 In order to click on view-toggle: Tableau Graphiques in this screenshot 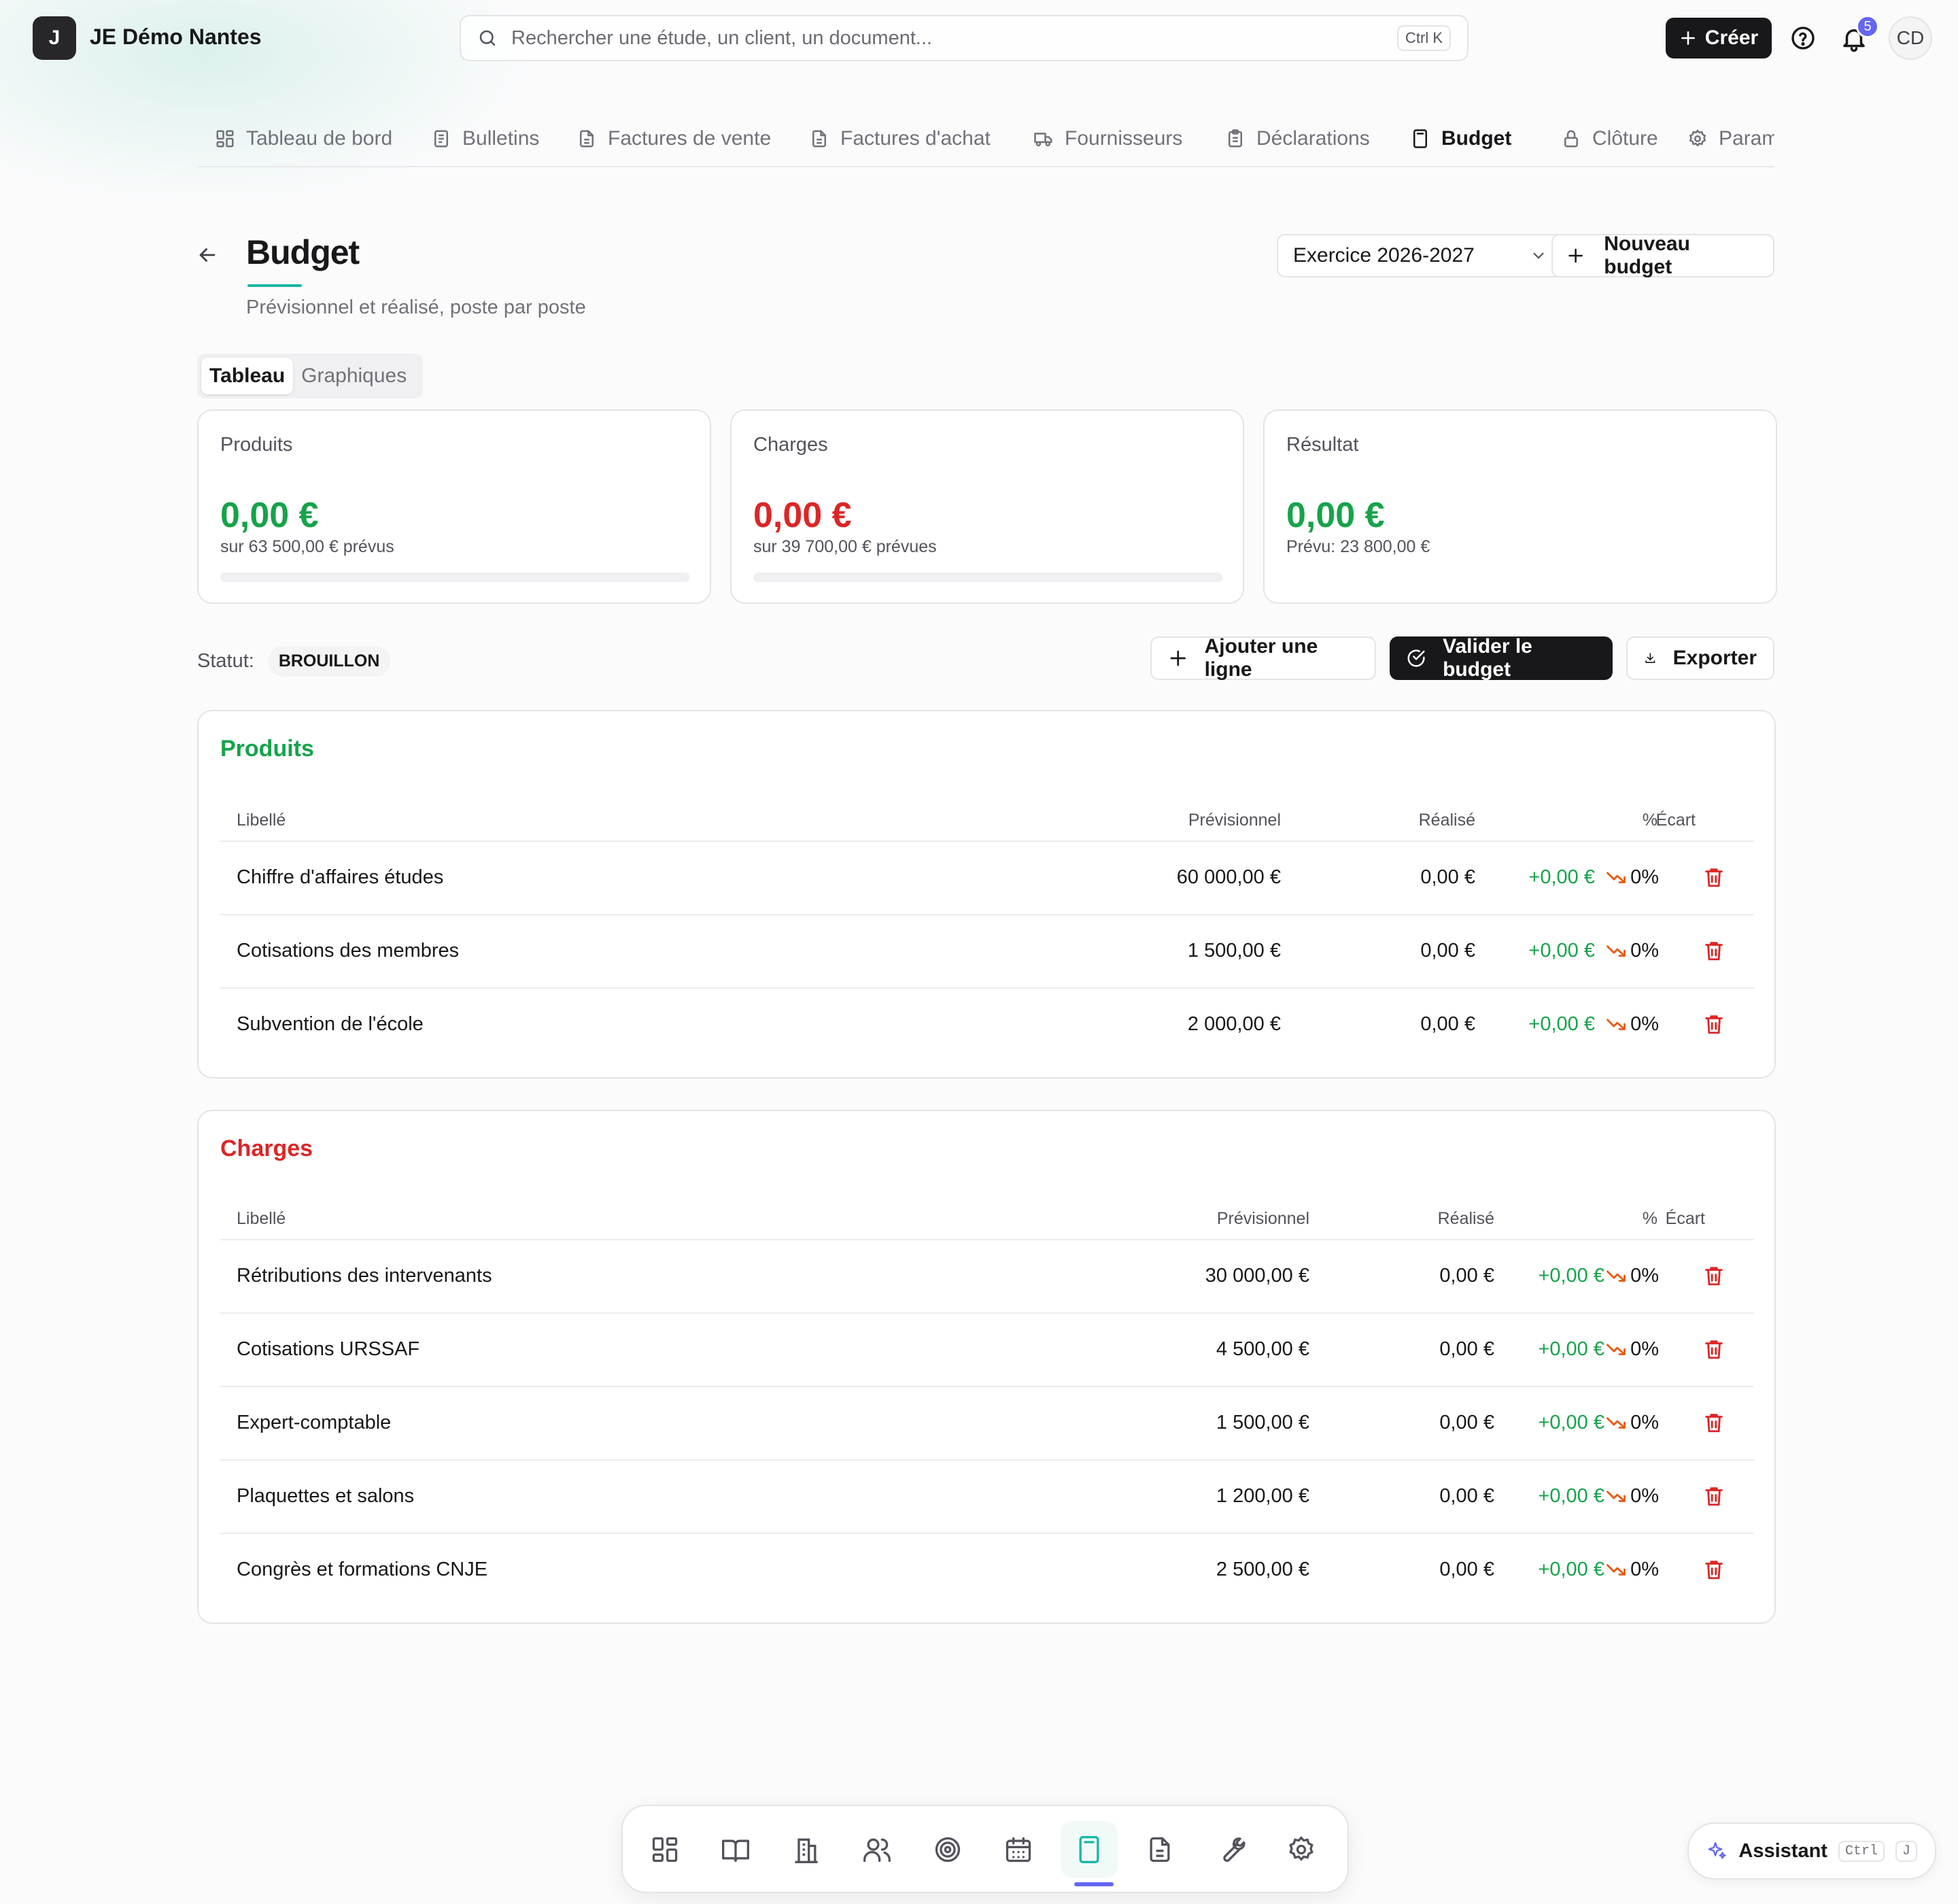, I will do `click(310, 376)`.